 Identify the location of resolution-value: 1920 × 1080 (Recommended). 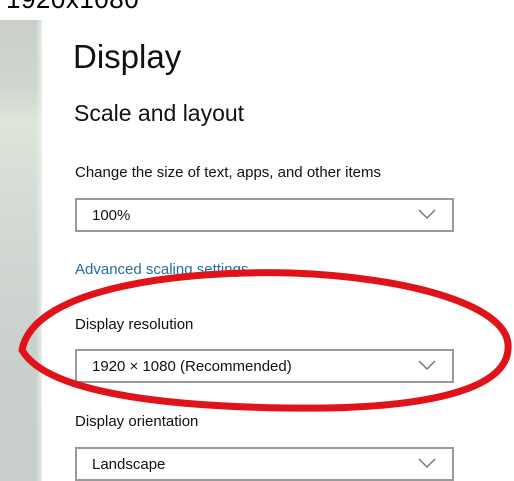
(192, 366).